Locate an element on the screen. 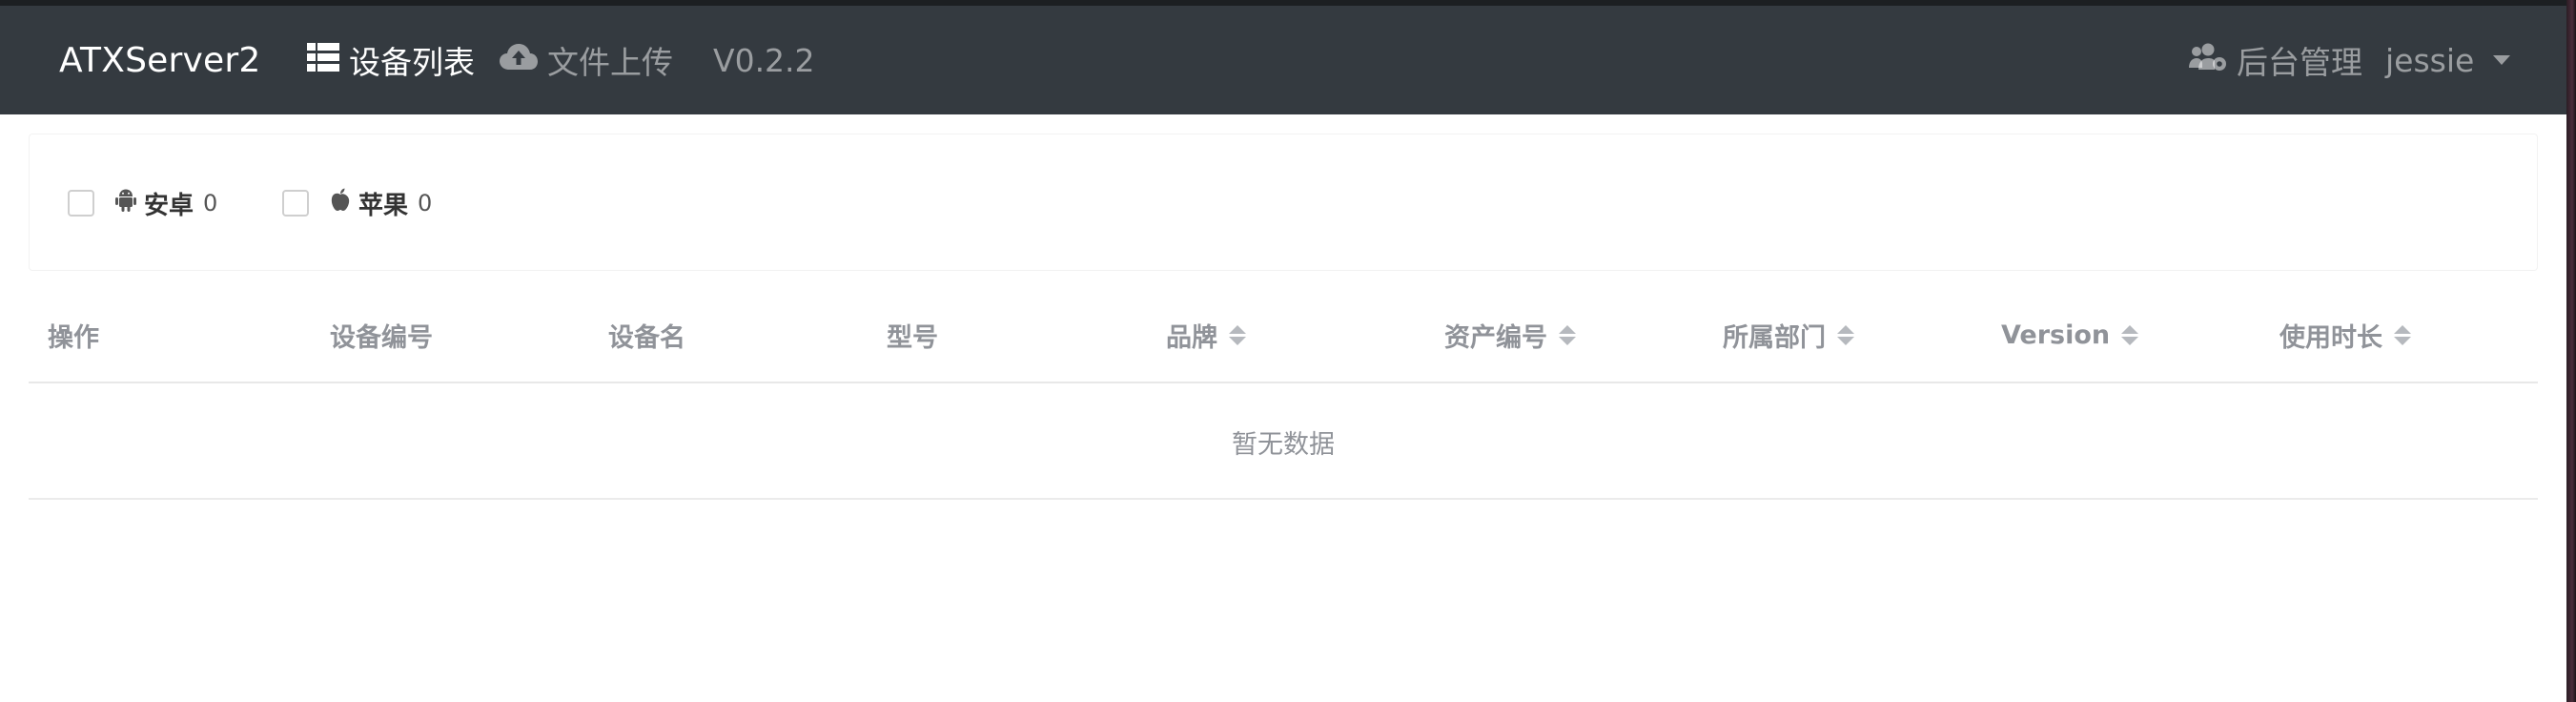 The height and width of the screenshot is (702, 2576). nav-admin: 后台管理 is located at coordinates (2275, 60).